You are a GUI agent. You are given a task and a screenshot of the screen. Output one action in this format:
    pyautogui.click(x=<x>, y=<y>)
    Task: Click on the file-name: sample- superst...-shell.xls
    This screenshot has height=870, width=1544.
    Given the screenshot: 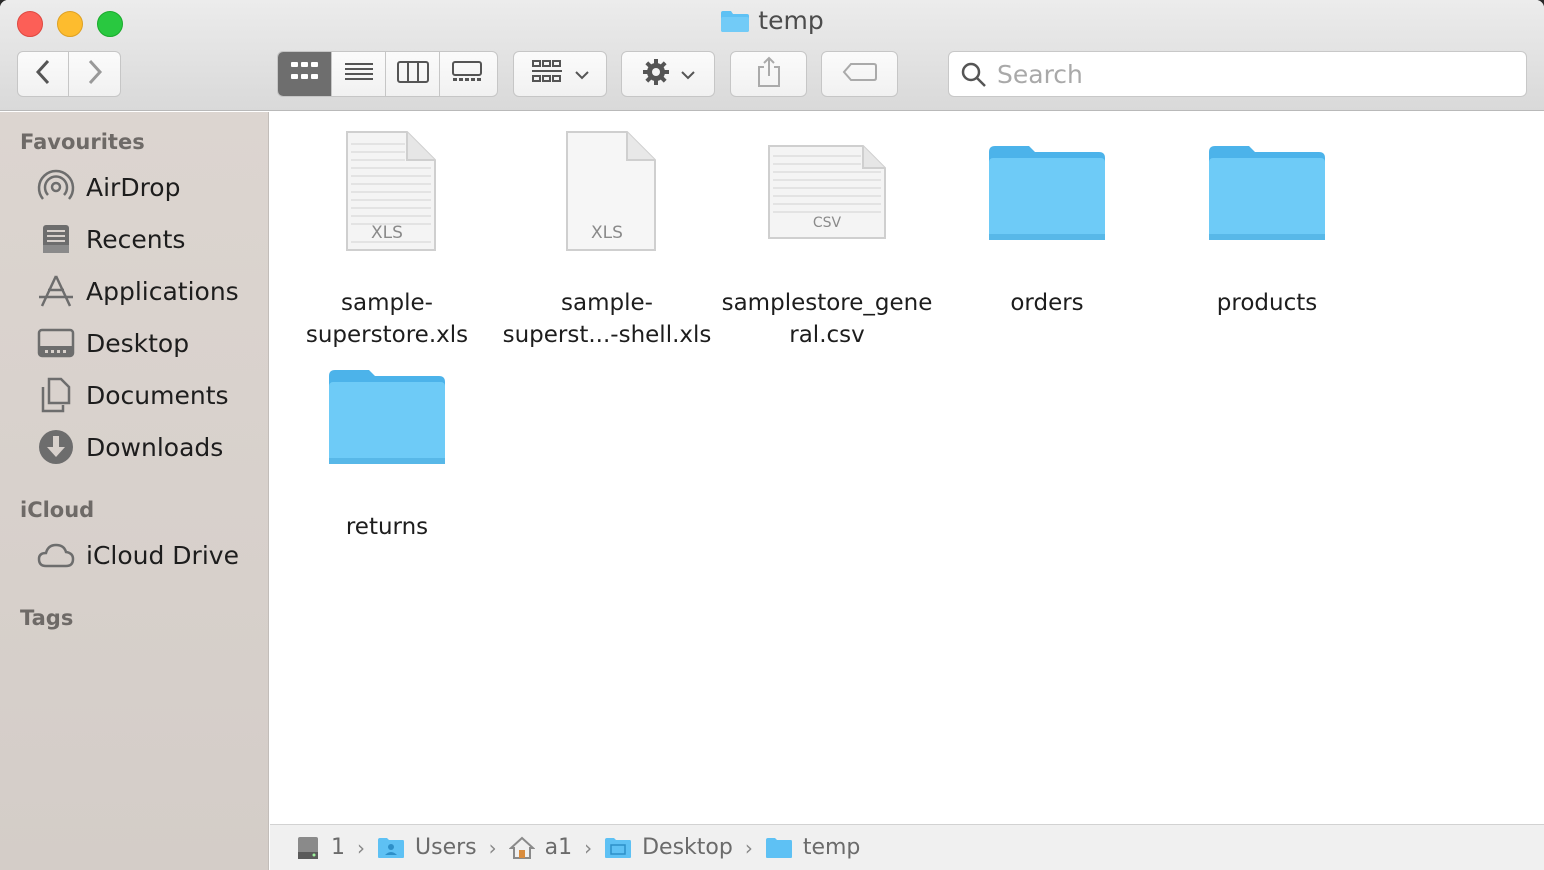 What is the action you would take?
    pyautogui.click(x=607, y=319)
    